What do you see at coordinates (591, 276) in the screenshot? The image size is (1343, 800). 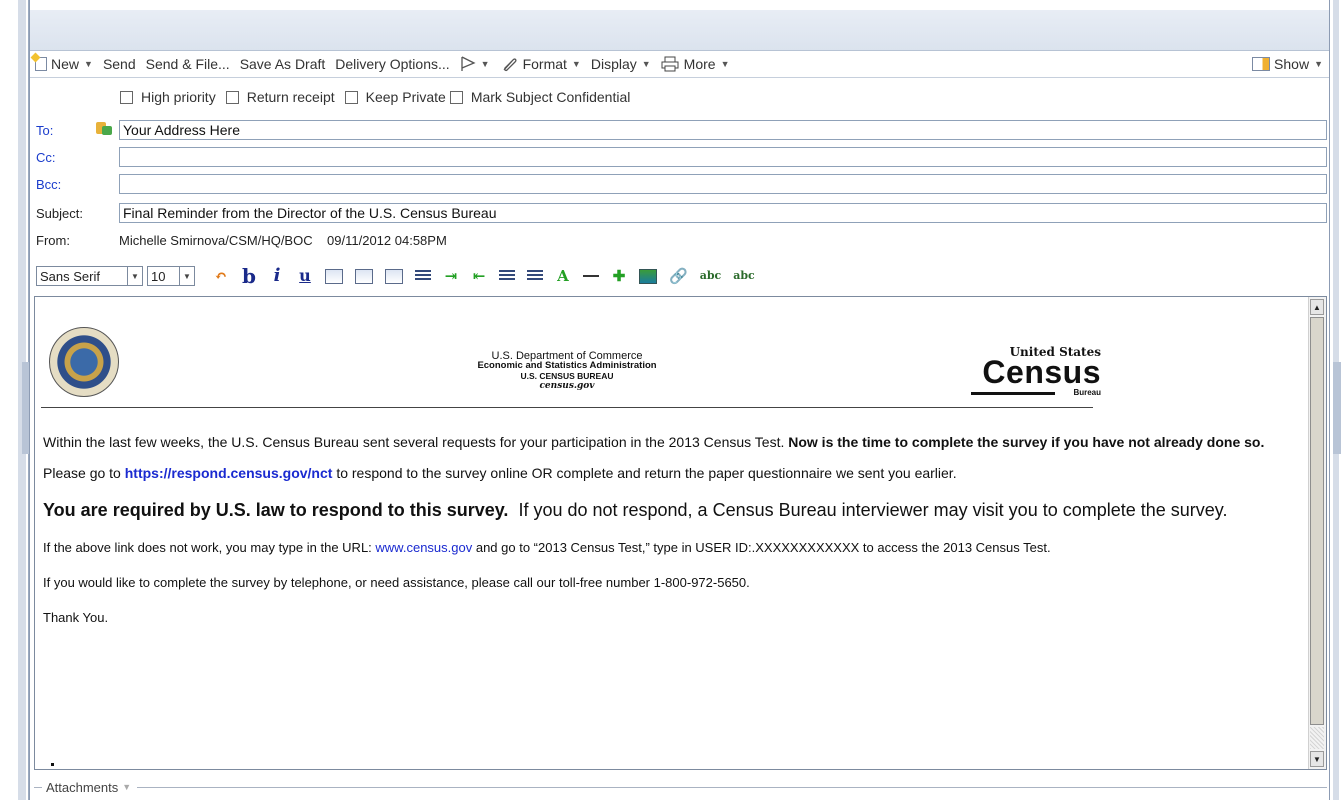 I see `horizontal-rule-icon` at bounding box center [591, 276].